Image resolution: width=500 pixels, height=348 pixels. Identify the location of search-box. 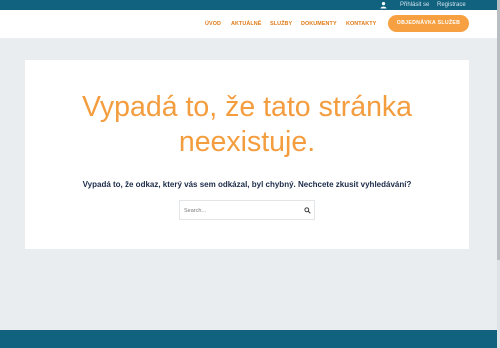
(247, 210).